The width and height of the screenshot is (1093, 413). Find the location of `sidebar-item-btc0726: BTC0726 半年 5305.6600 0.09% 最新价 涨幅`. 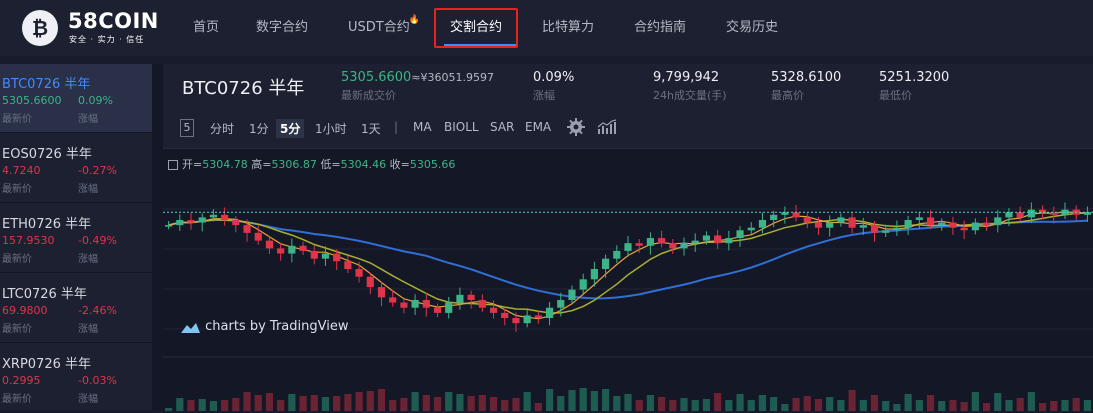

sidebar-item-btc0726: BTC0726 半年 5305.6600 0.09% 最新价 涨幅 is located at coordinates (76, 98).